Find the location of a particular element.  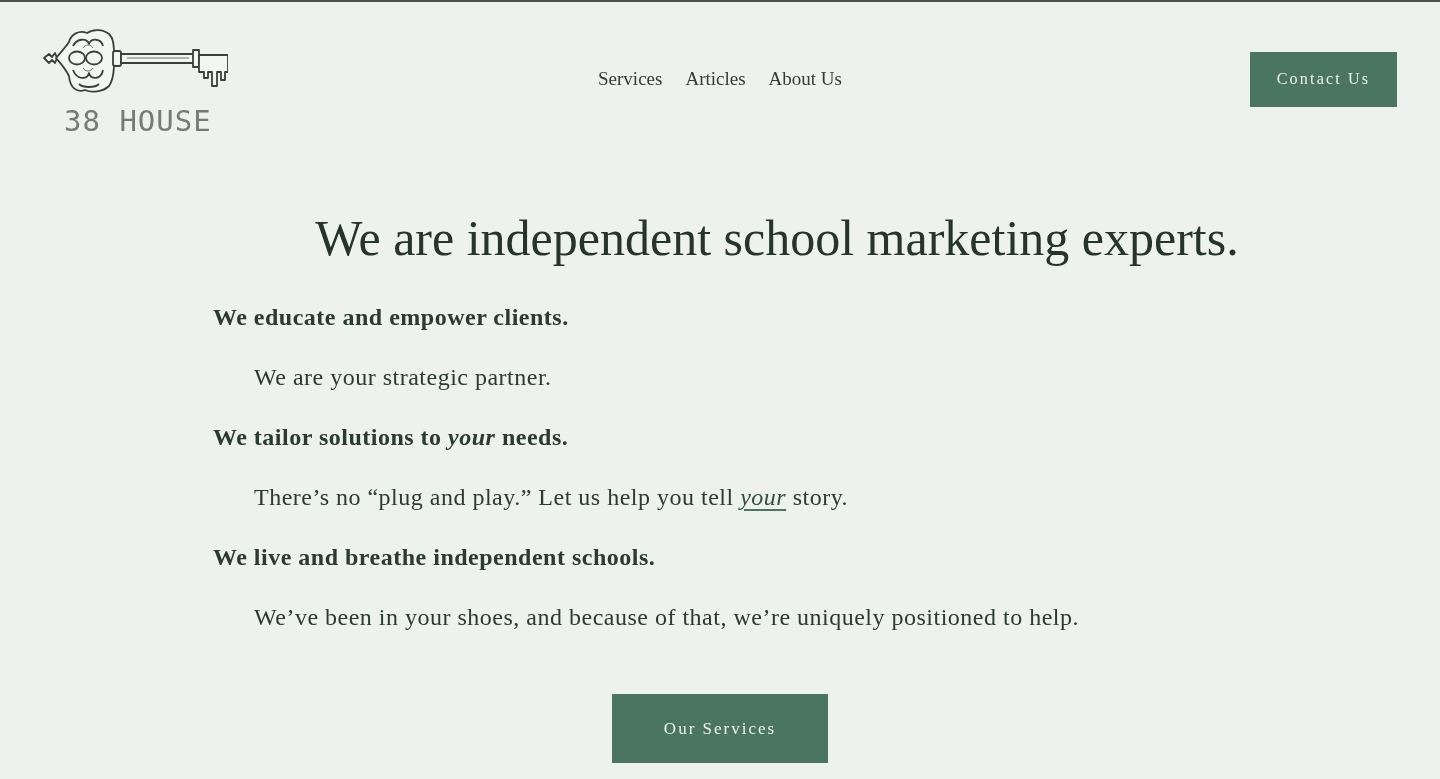

statement-text: We live and breathe independent schools. is located at coordinates (434, 557).